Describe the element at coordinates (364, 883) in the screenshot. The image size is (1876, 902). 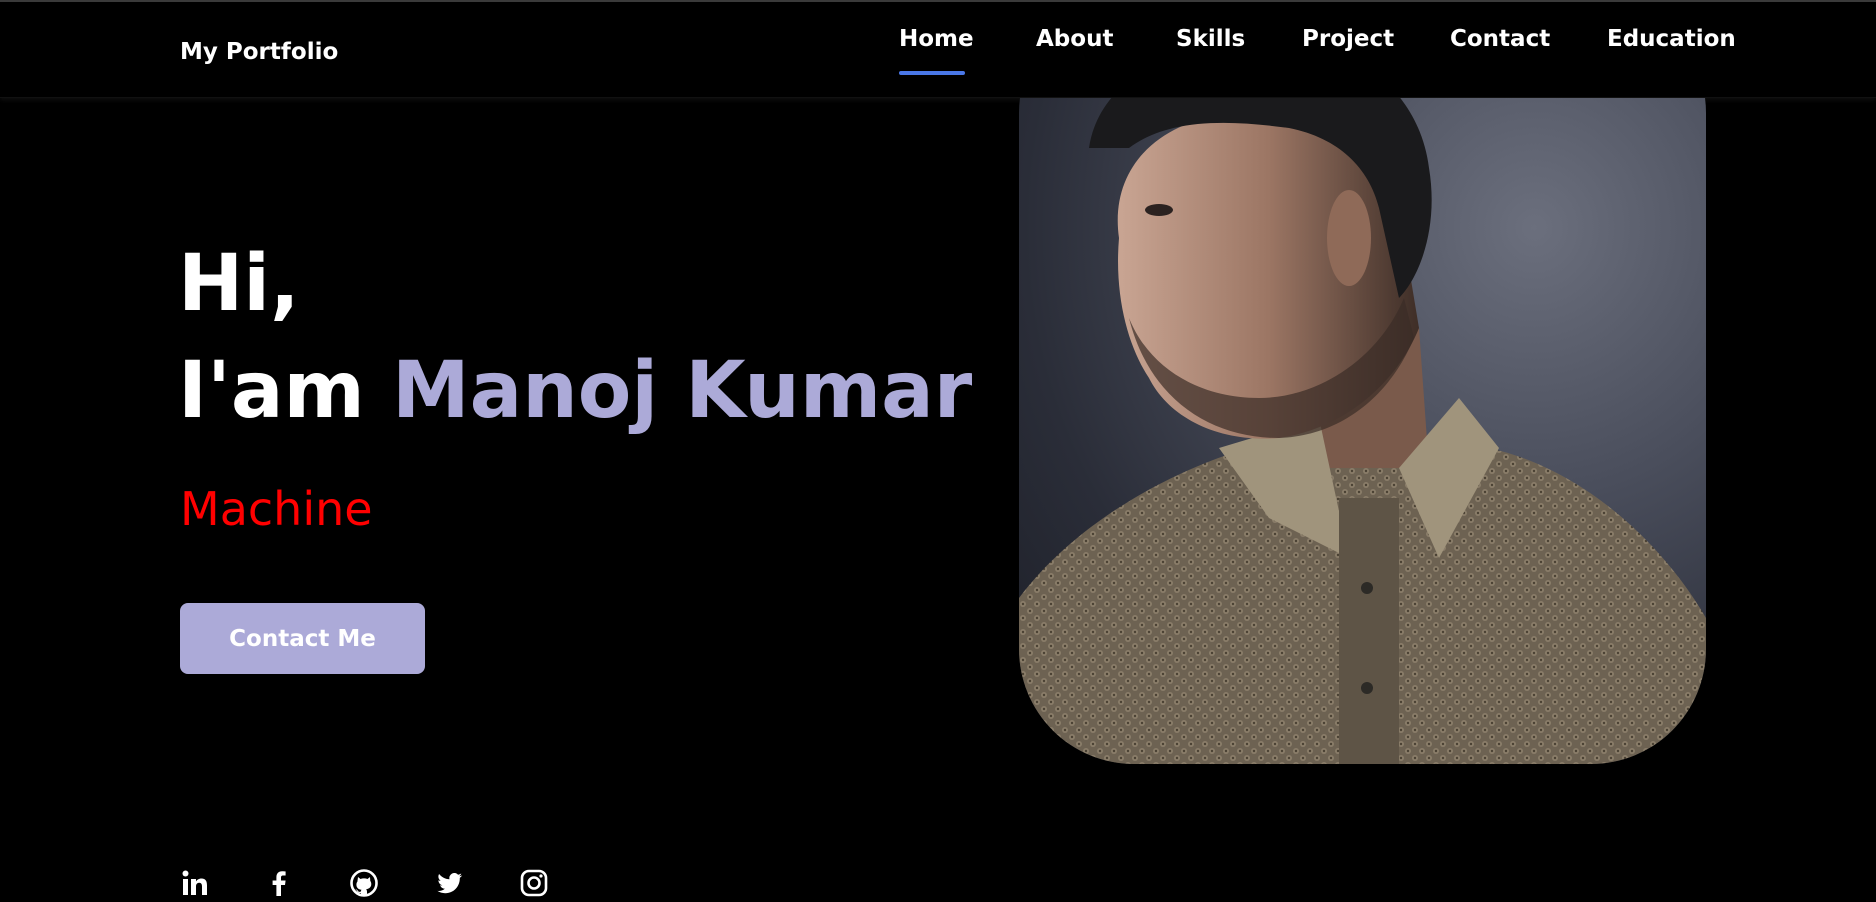
I see `github-icon` at that location.